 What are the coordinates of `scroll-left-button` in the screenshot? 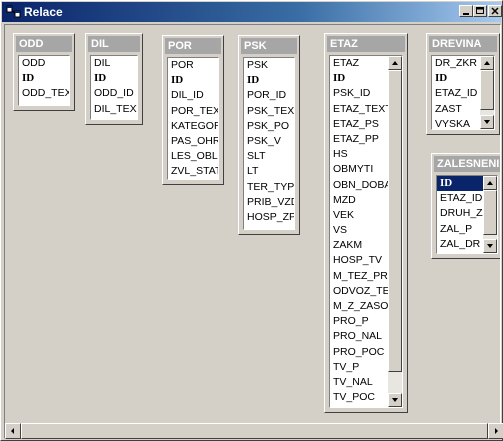 It's located at (13, 431).